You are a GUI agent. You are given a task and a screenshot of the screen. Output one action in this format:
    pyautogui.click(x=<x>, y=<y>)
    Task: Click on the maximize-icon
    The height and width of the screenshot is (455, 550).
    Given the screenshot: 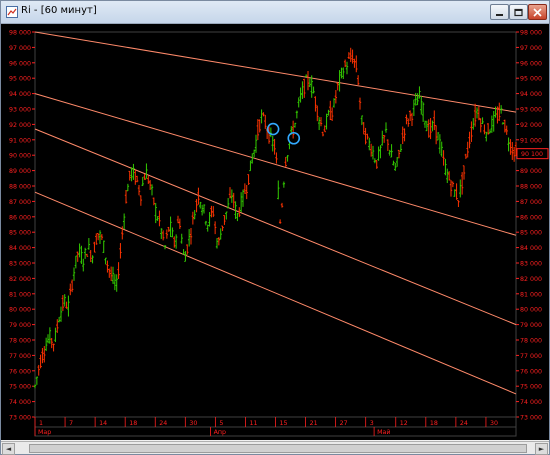 What is the action you would take?
    pyautogui.click(x=518, y=12)
    